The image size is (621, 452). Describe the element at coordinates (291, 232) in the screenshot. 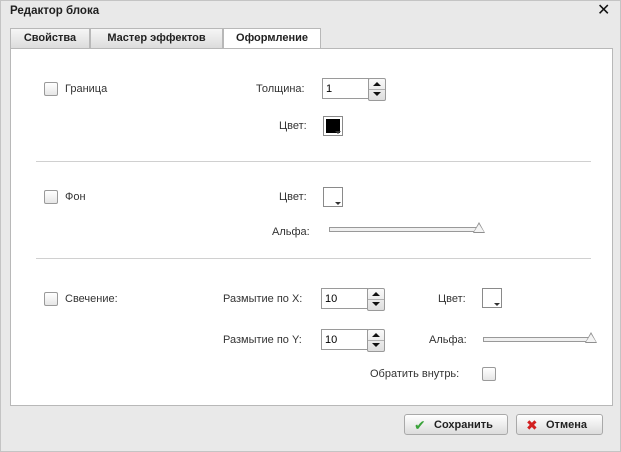

I see `background-alpha-label: Альфа:` at that location.